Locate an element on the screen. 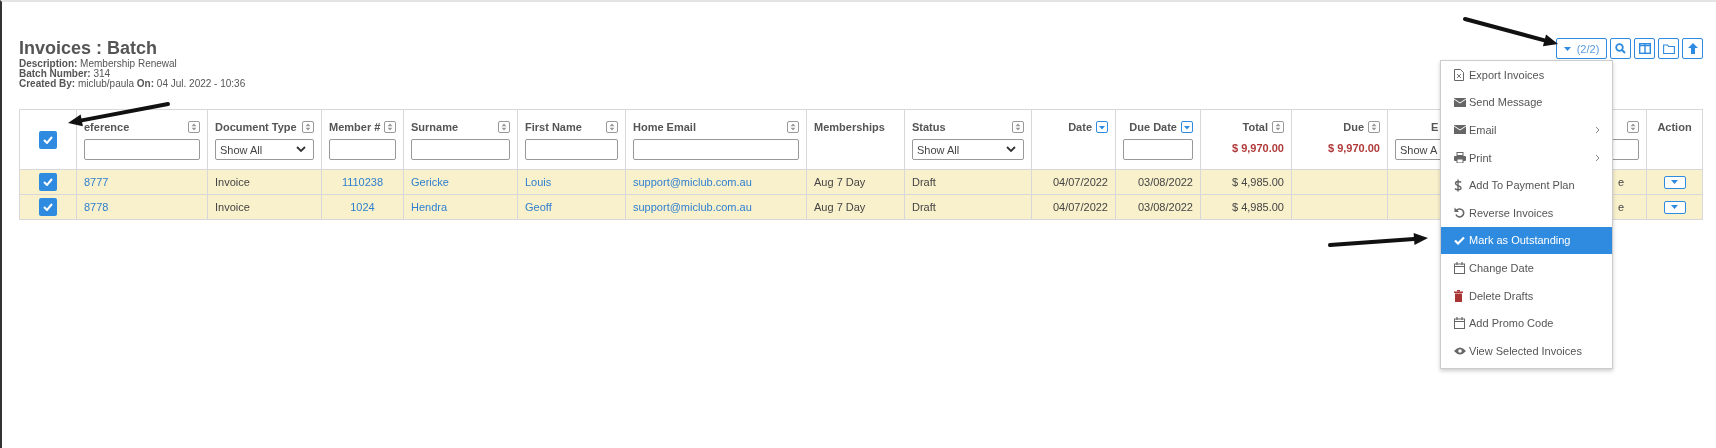 The width and height of the screenshot is (1716, 448). column-header: Document Type is located at coordinates (256, 127).